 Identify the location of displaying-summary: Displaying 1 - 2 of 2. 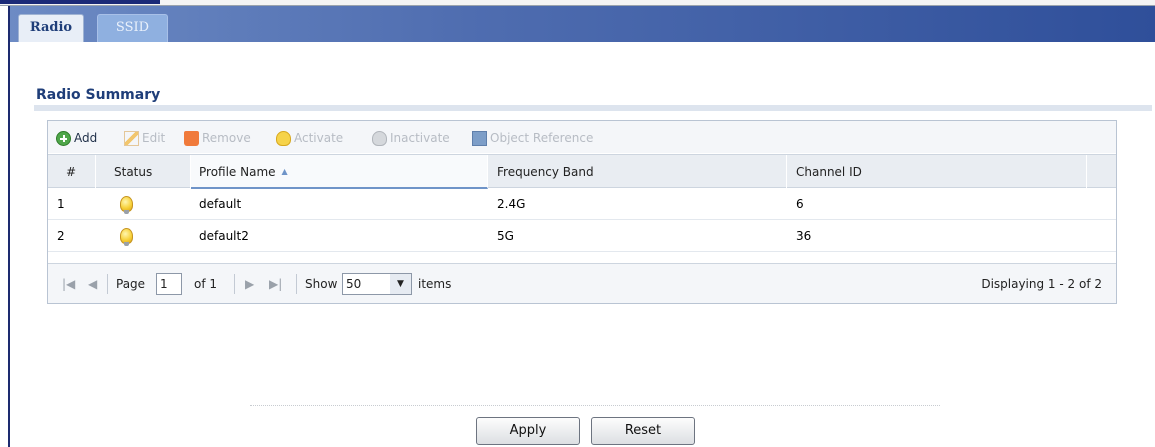
(1041, 284).